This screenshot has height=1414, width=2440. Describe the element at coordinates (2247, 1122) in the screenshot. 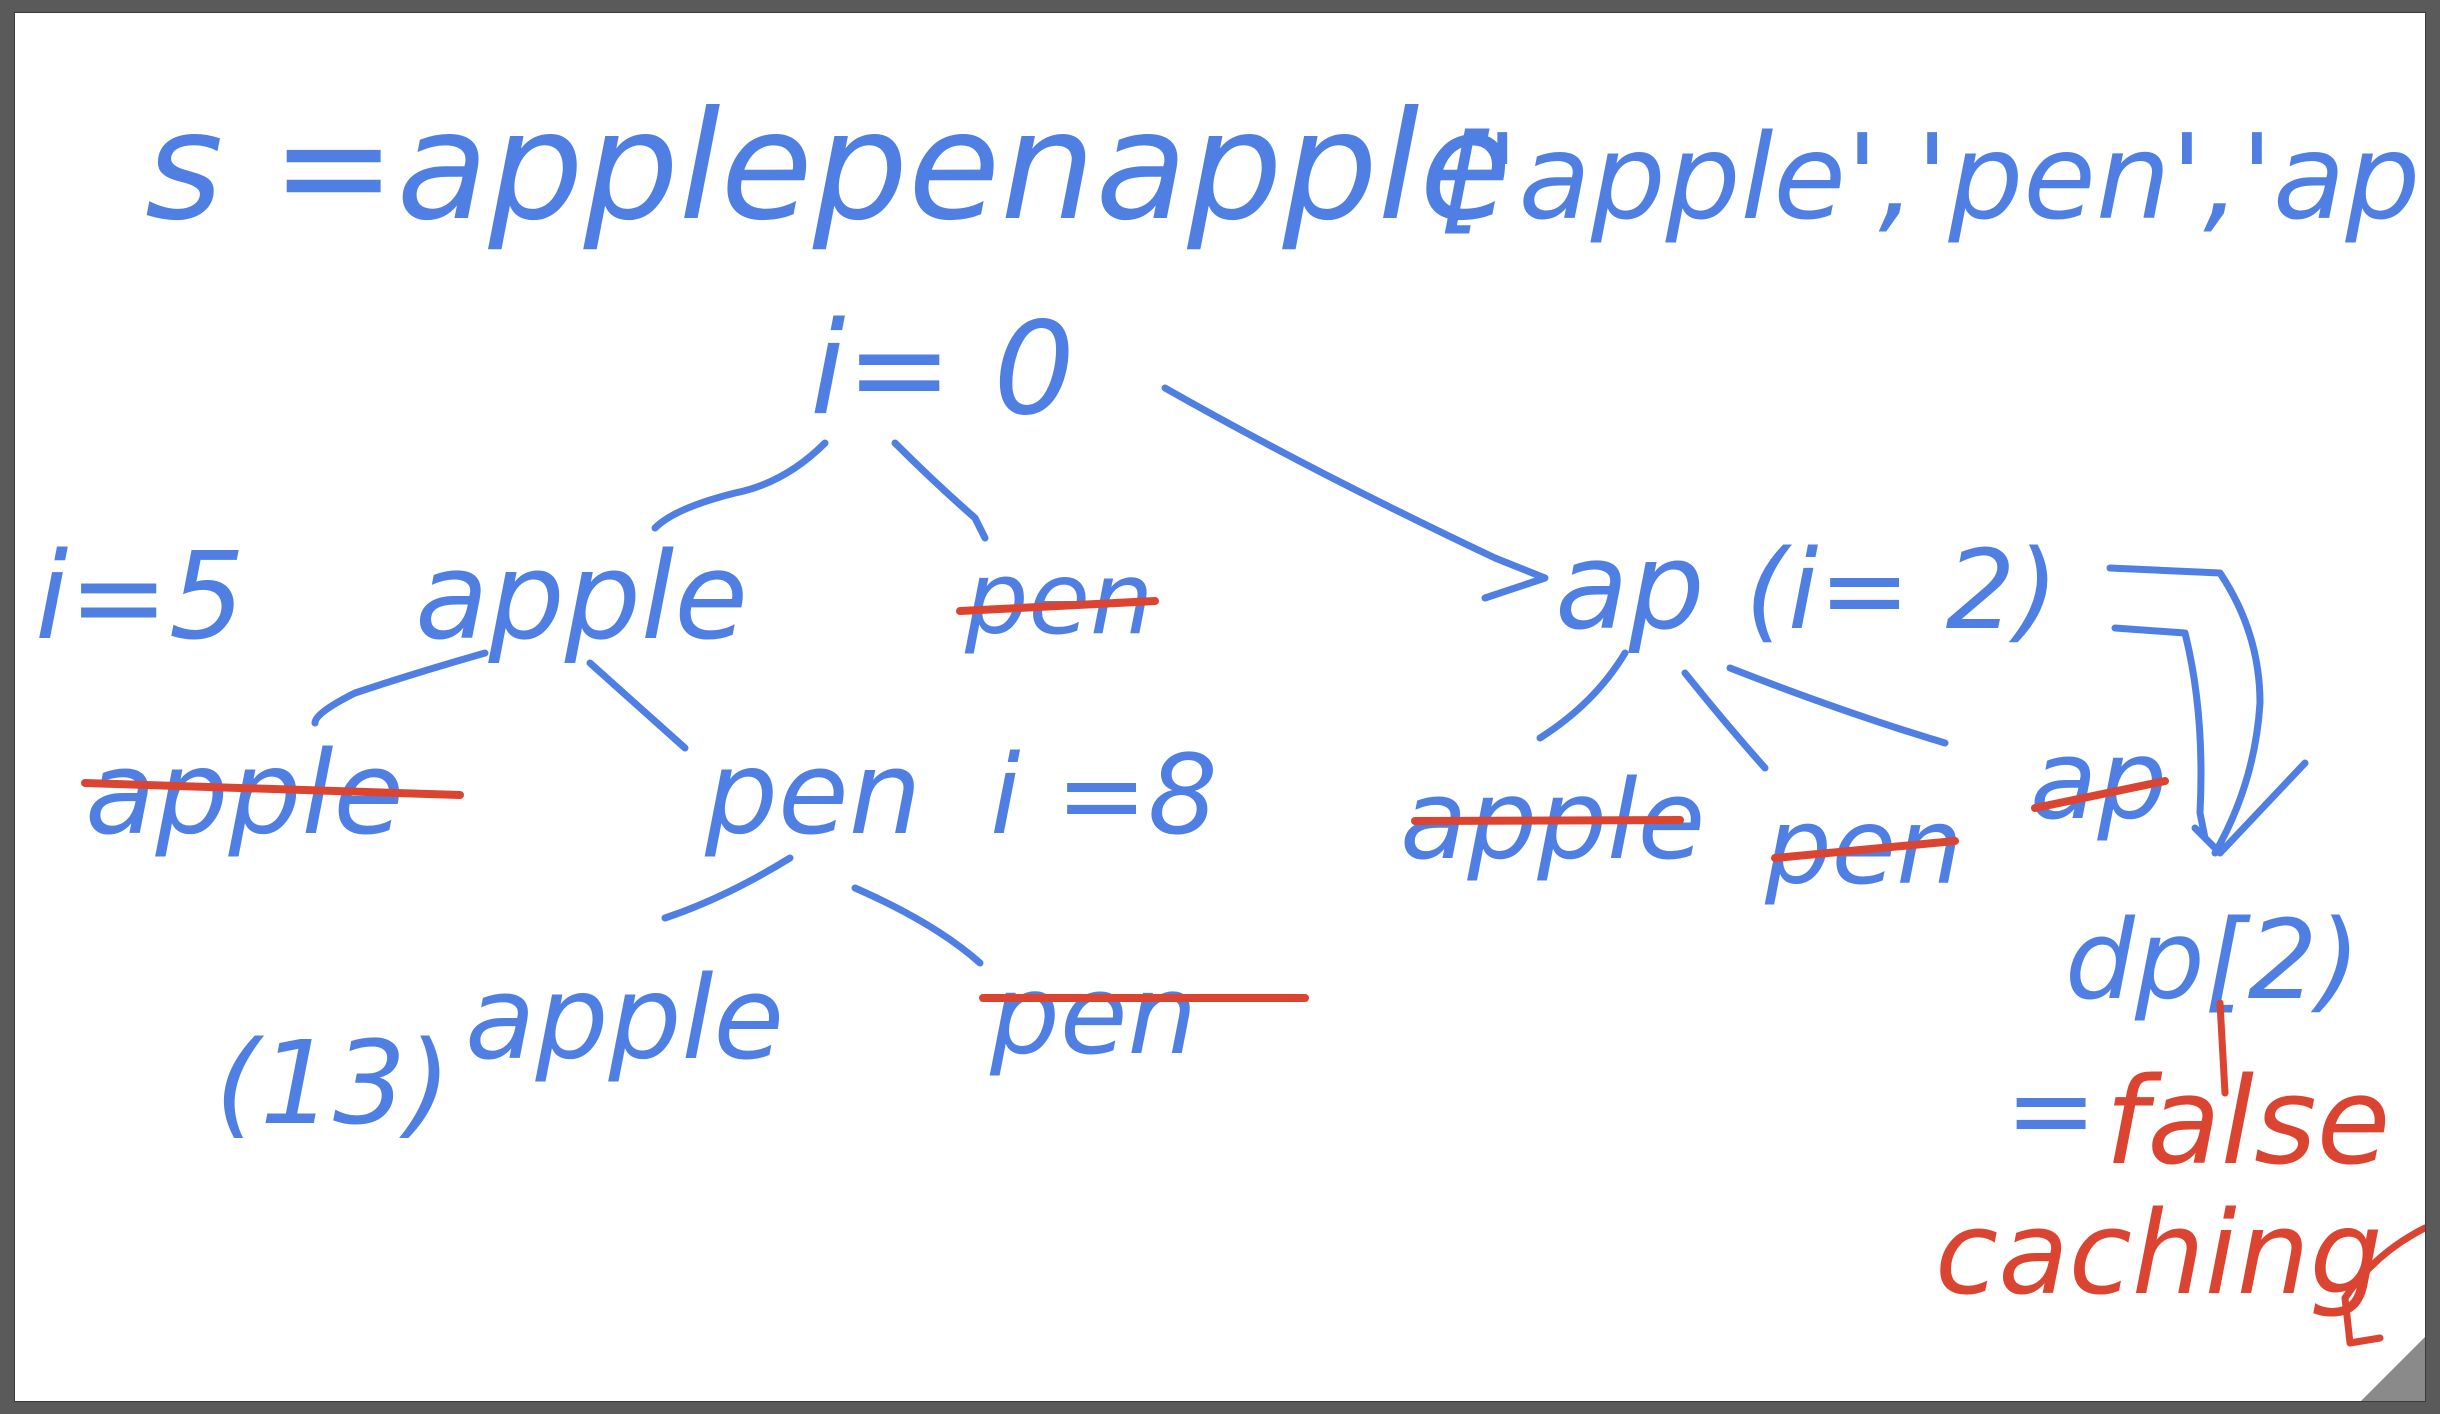

I see `memo-value: false` at that location.